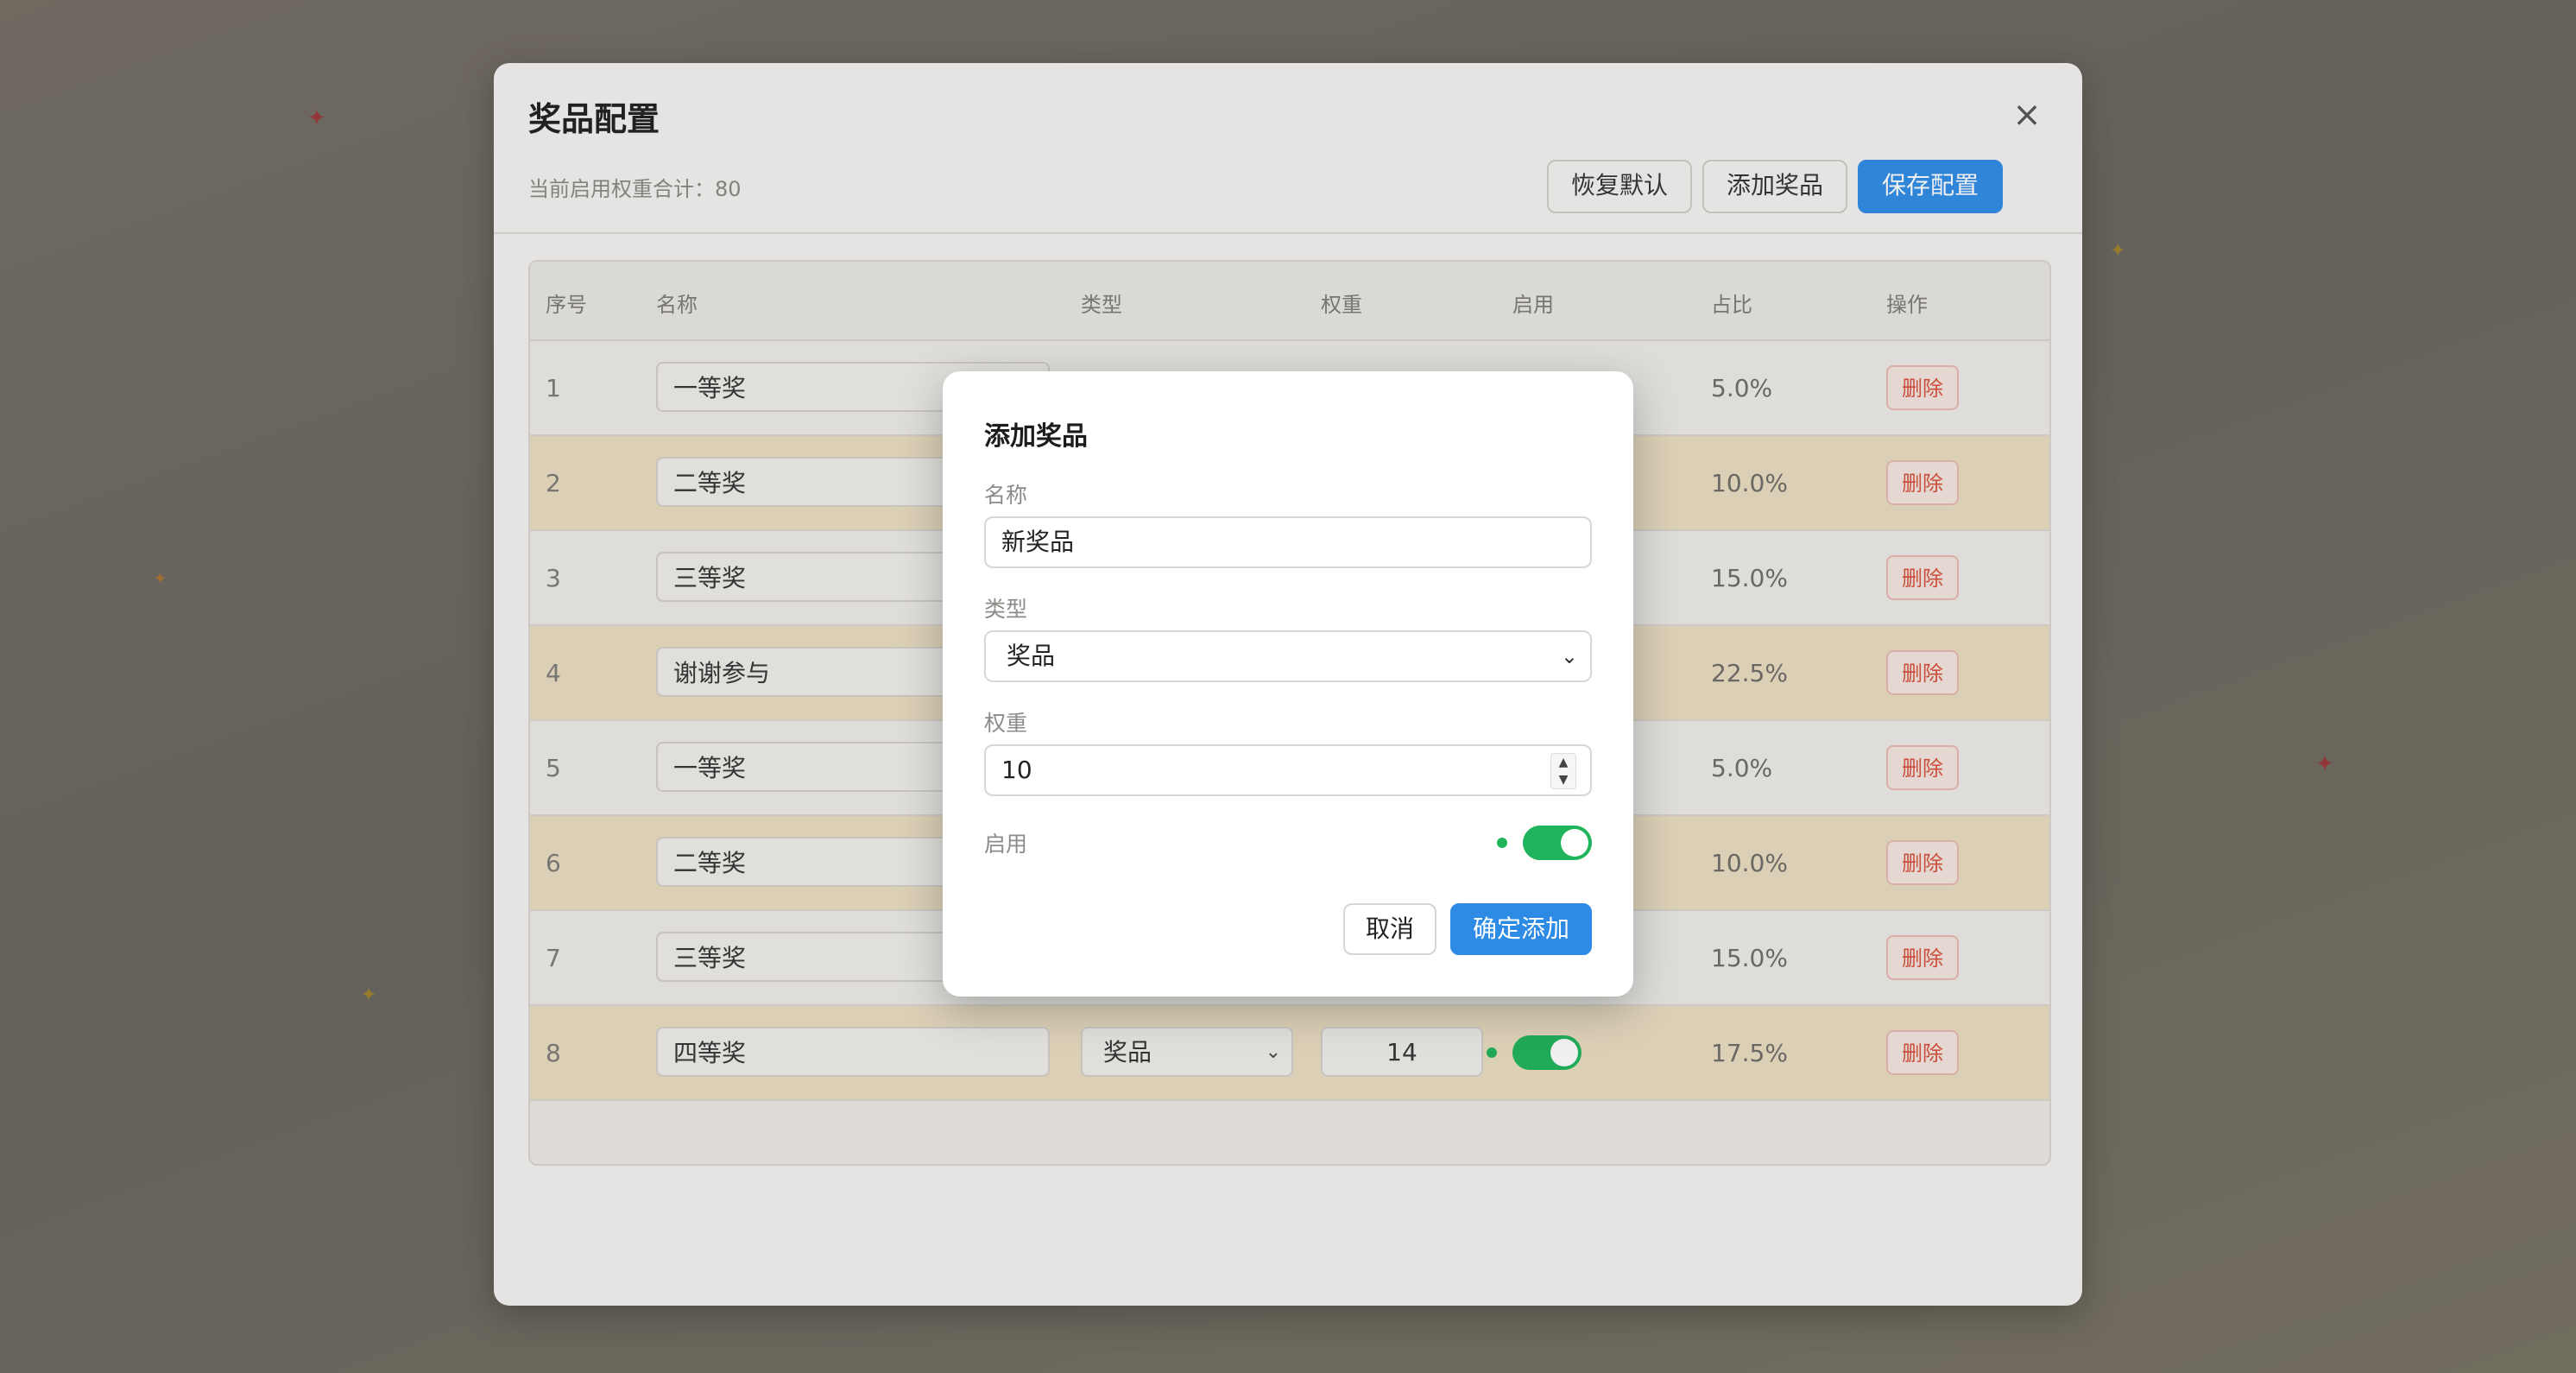 This screenshot has width=2576, height=1373. I want to click on weight-input-value: 10, so click(1016, 770).